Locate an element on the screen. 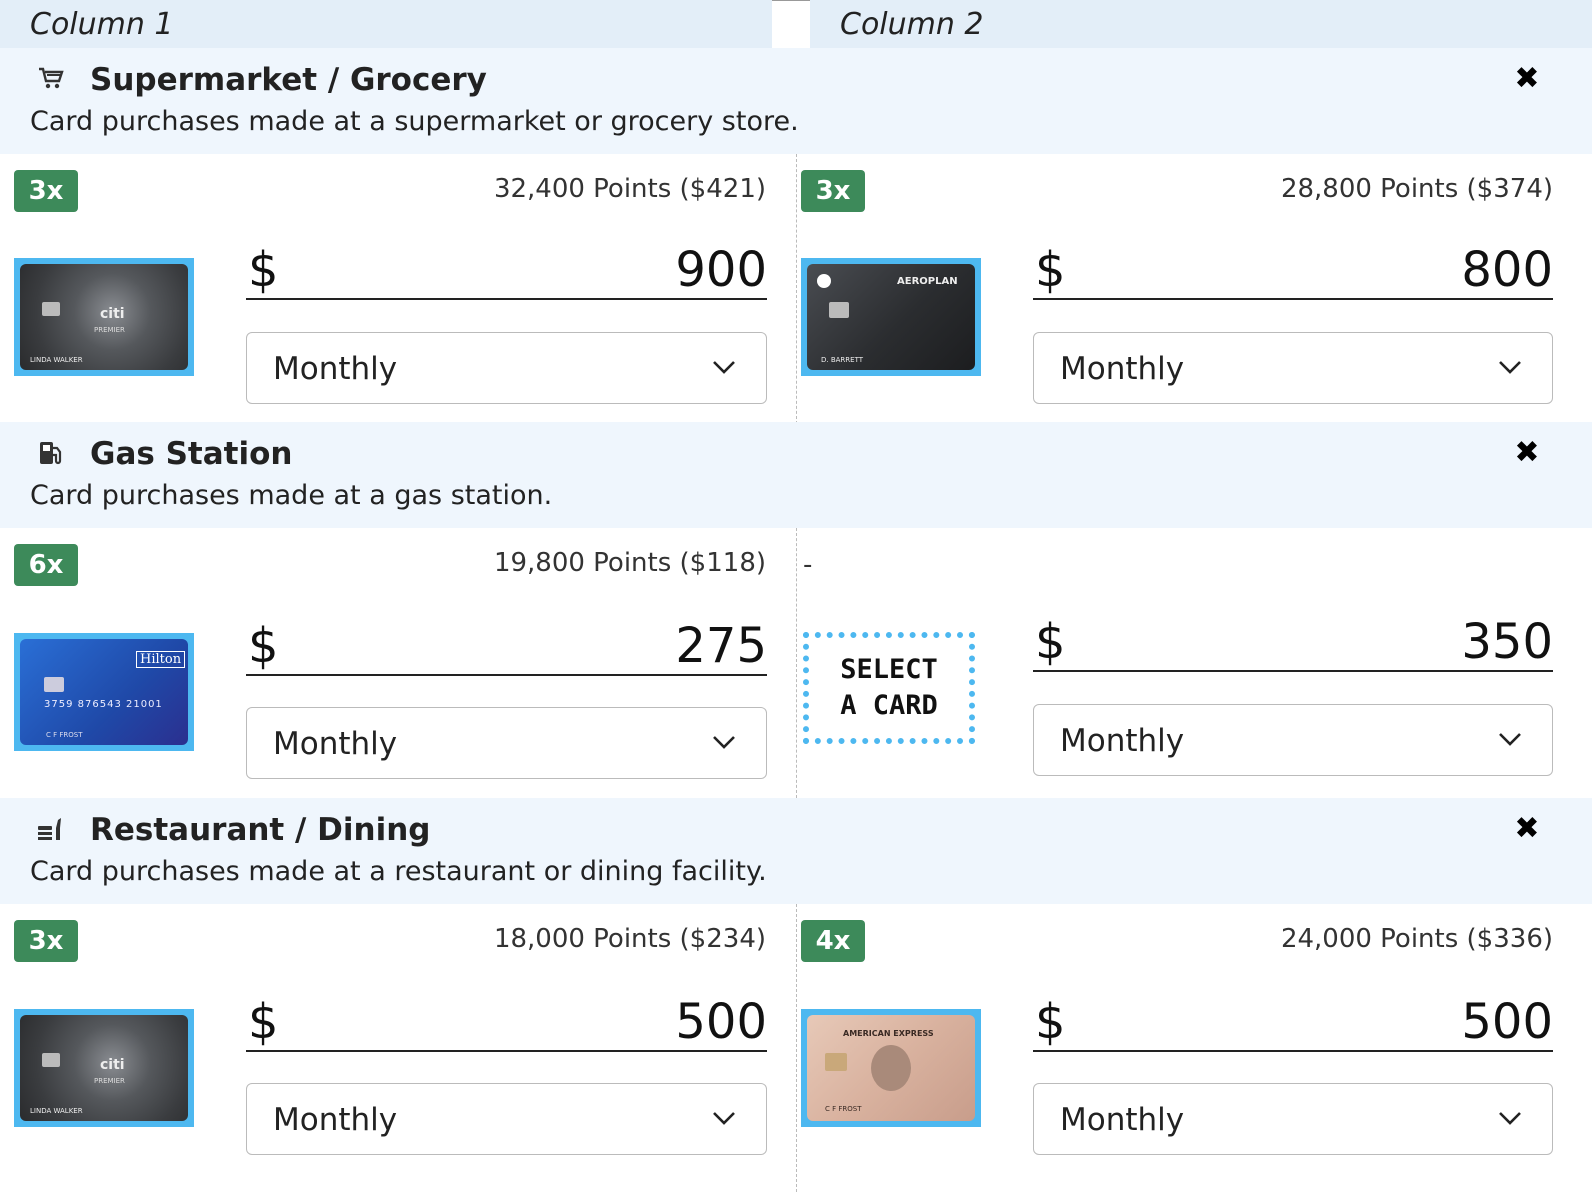 The width and height of the screenshot is (1592, 1192). category-title: Restaurant / Dining is located at coordinates (260, 830).